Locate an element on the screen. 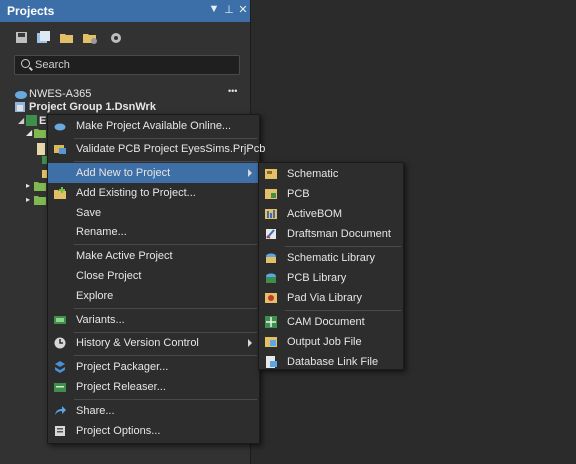 This screenshot has height=464, width=576. project-name: E is located at coordinates (43, 121).